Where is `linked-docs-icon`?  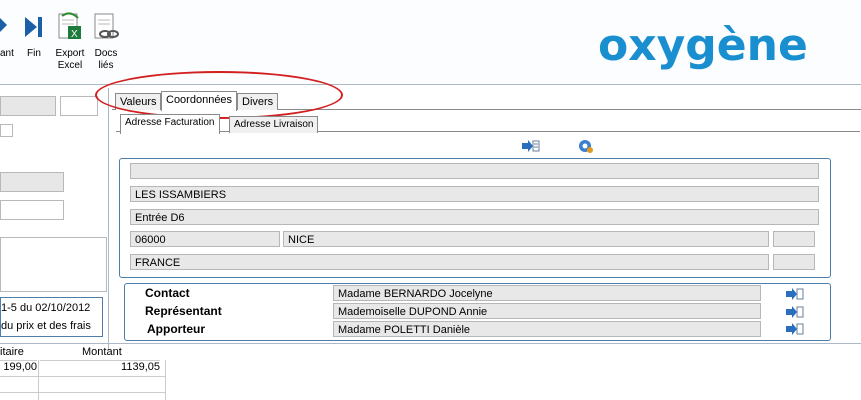
linked-docs-icon is located at coordinates (106, 26).